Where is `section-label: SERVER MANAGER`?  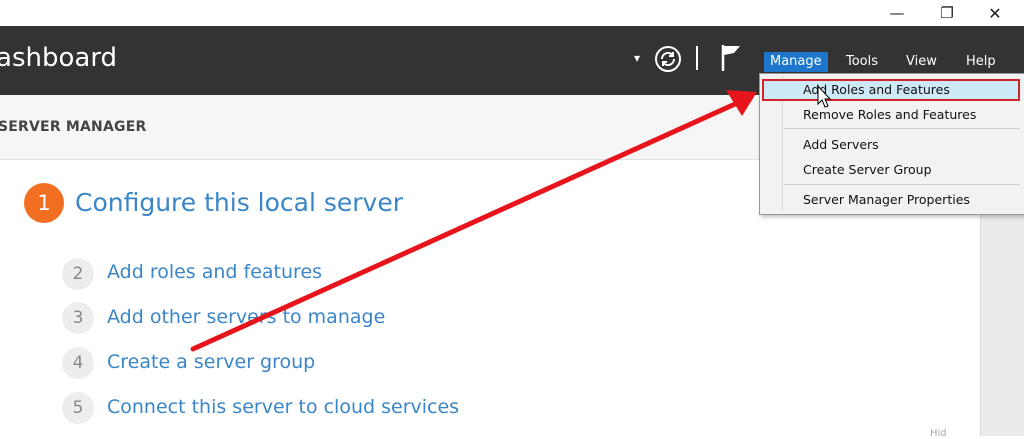 section-label: SERVER MANAGER is located at coordinates (73, 127).